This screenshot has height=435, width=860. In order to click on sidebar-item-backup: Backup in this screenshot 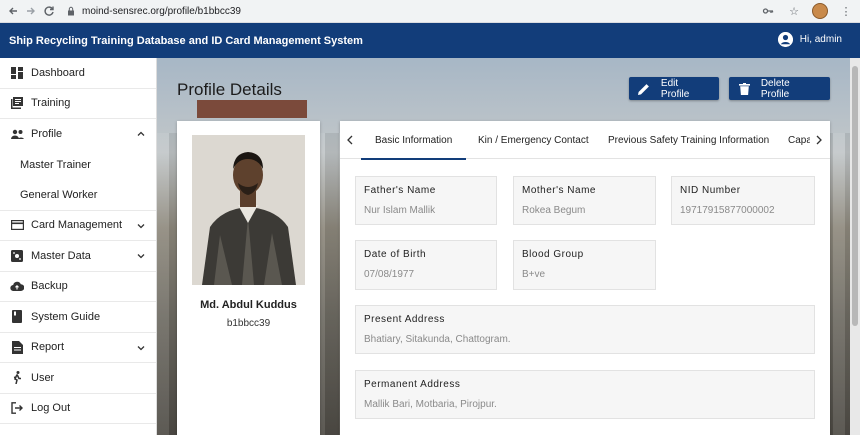, I will do `click(78, 287)`.